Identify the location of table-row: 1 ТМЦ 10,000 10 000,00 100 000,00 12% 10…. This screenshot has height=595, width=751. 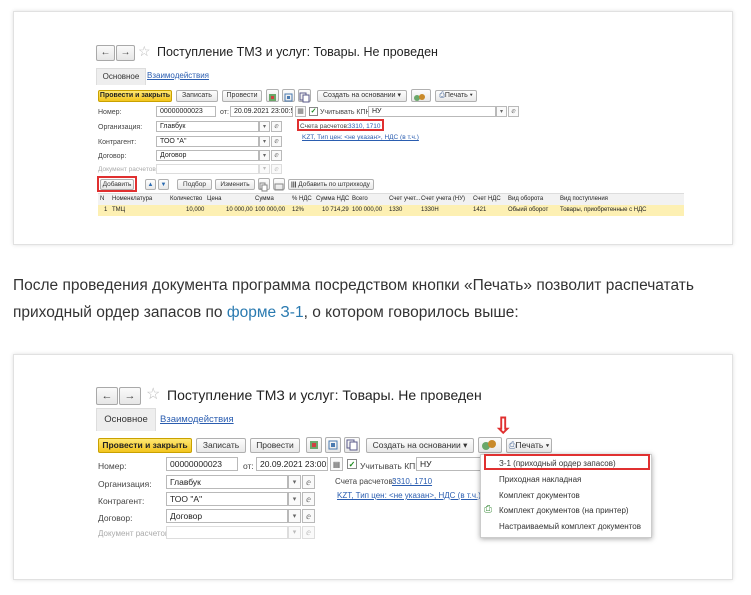
(391, 210).